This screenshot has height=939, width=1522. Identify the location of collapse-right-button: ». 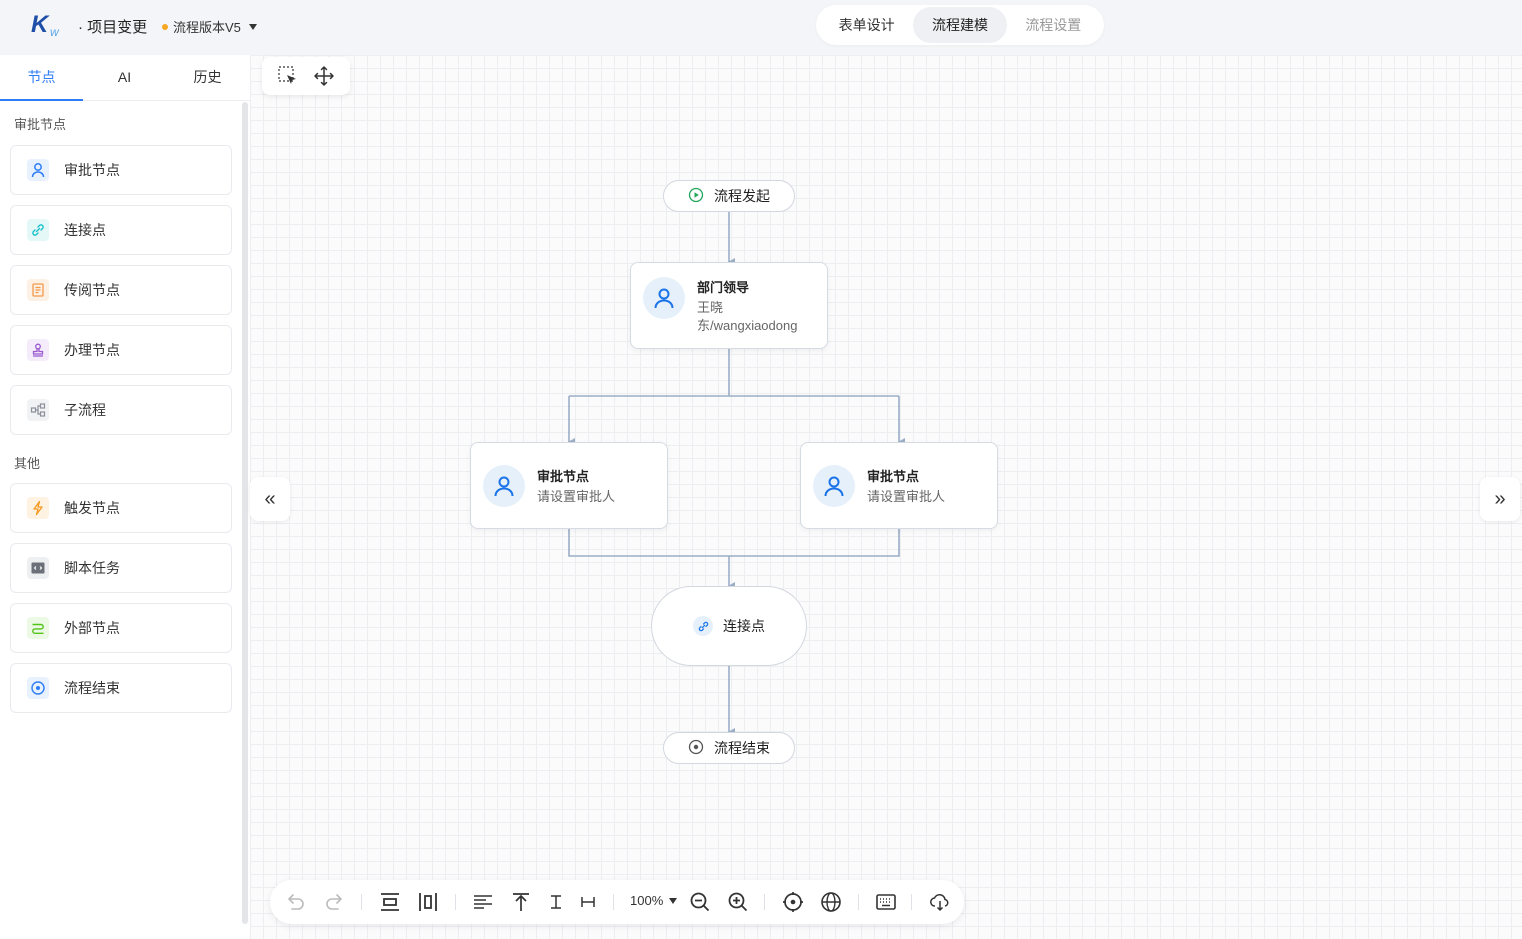
(1500, 499).